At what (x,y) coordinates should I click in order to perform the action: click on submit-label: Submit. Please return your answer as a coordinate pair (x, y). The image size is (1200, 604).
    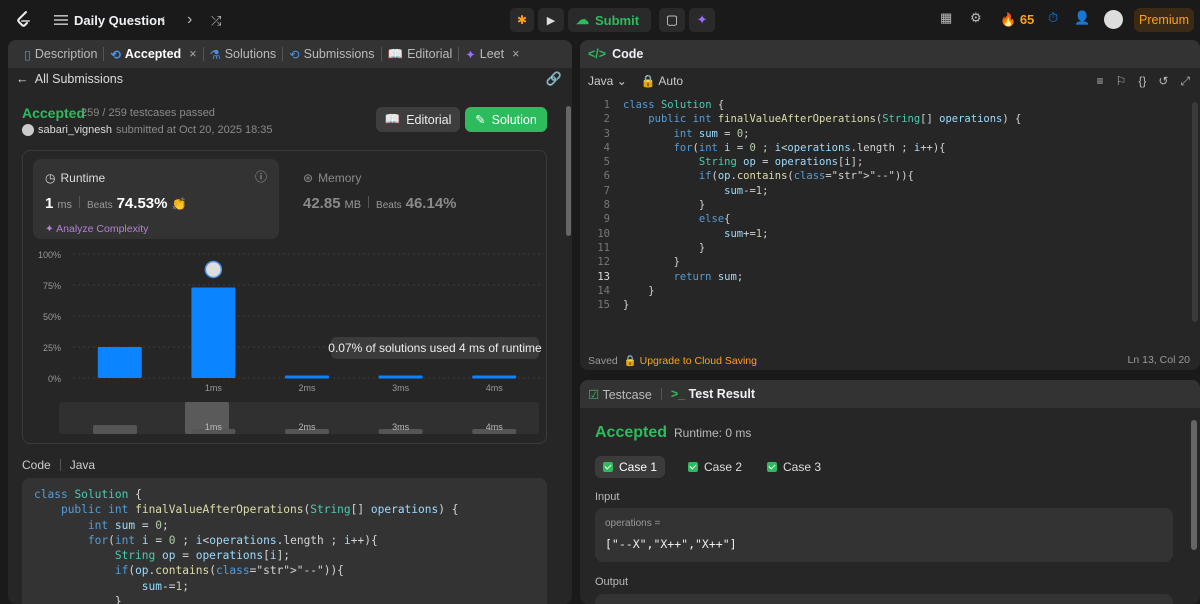
    Looking at the image, I should click on (617, 20).